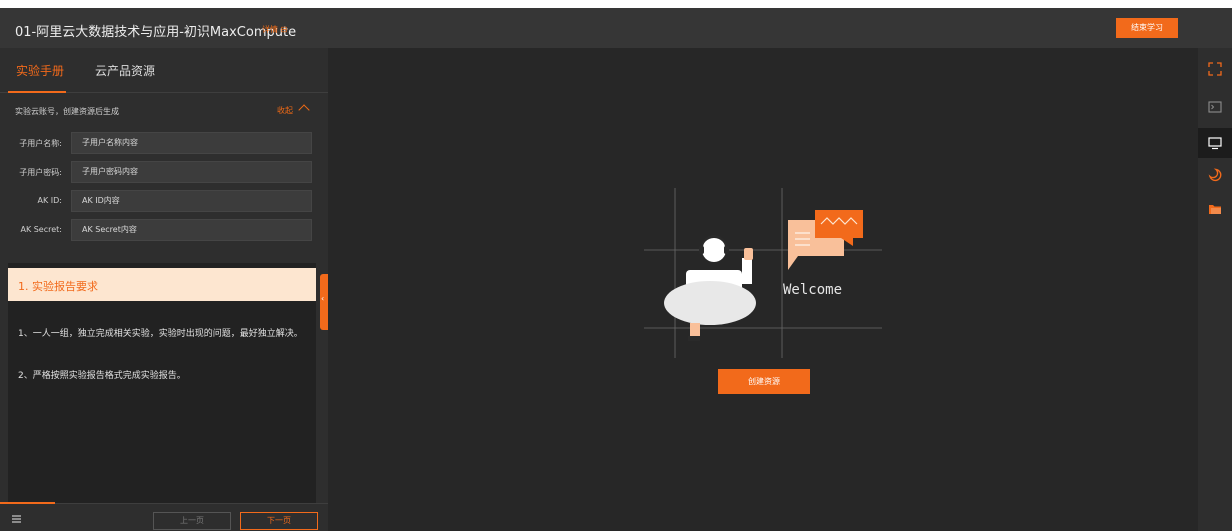 This screenshot has height=531, width=1232. Describe the element at coordinates (49, 200) in the screenshot. I see `ak-id-label: AK ID:` at that location.